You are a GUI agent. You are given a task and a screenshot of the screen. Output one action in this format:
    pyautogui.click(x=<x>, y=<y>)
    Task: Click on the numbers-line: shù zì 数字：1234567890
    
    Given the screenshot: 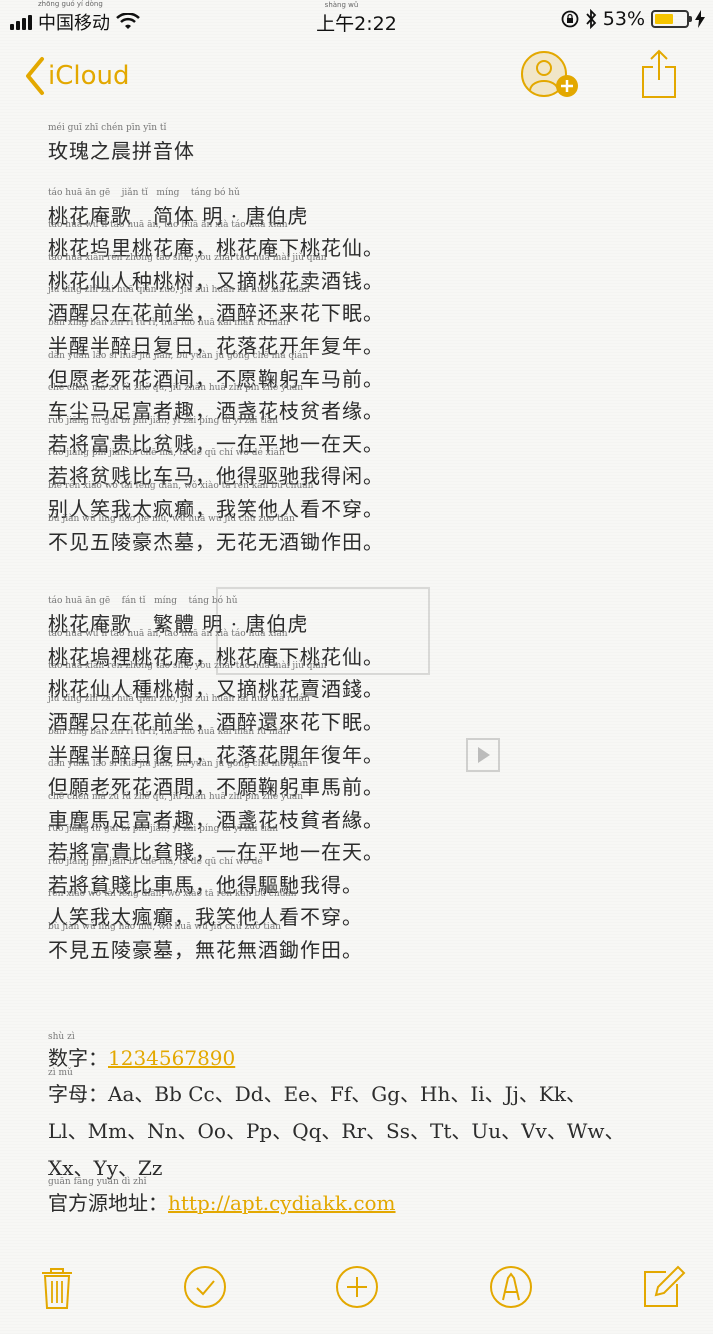 What is the action you would take?
    pyautogui.click(x=142, y=1051)
    